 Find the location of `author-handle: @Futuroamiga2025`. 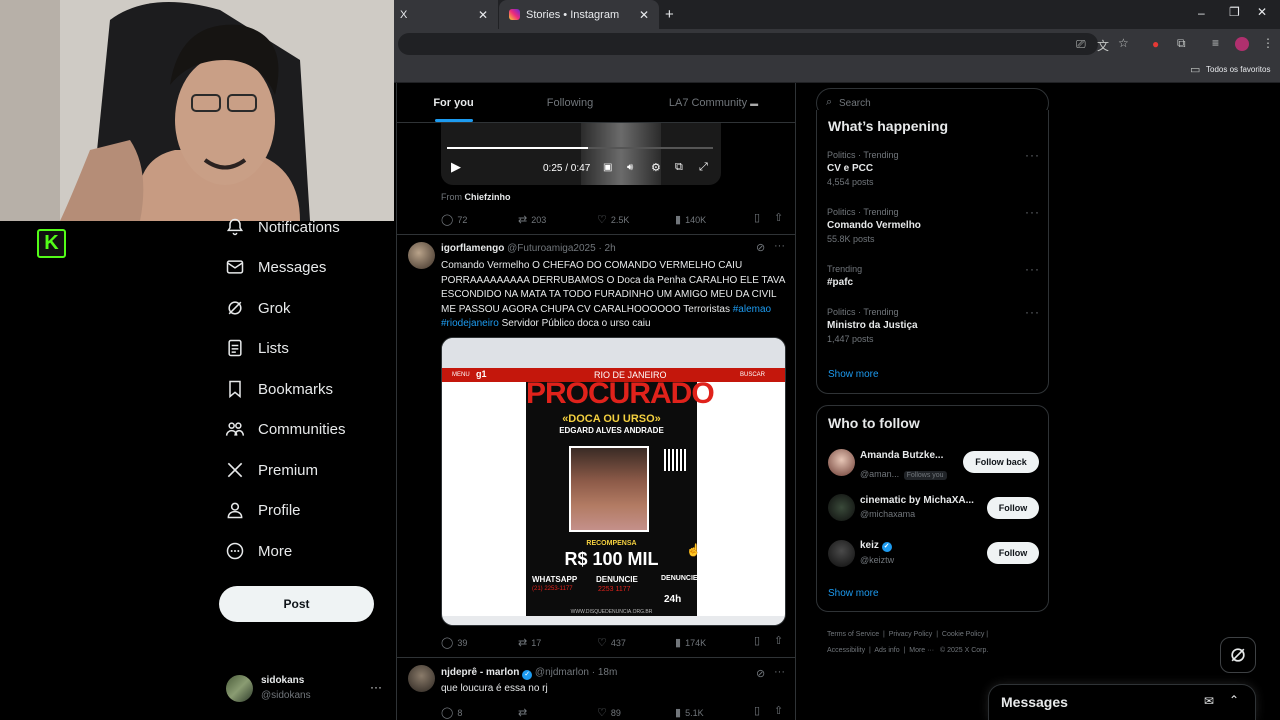

author-handle: @Futuroamiga2025 is located at coordinates (551, 248).